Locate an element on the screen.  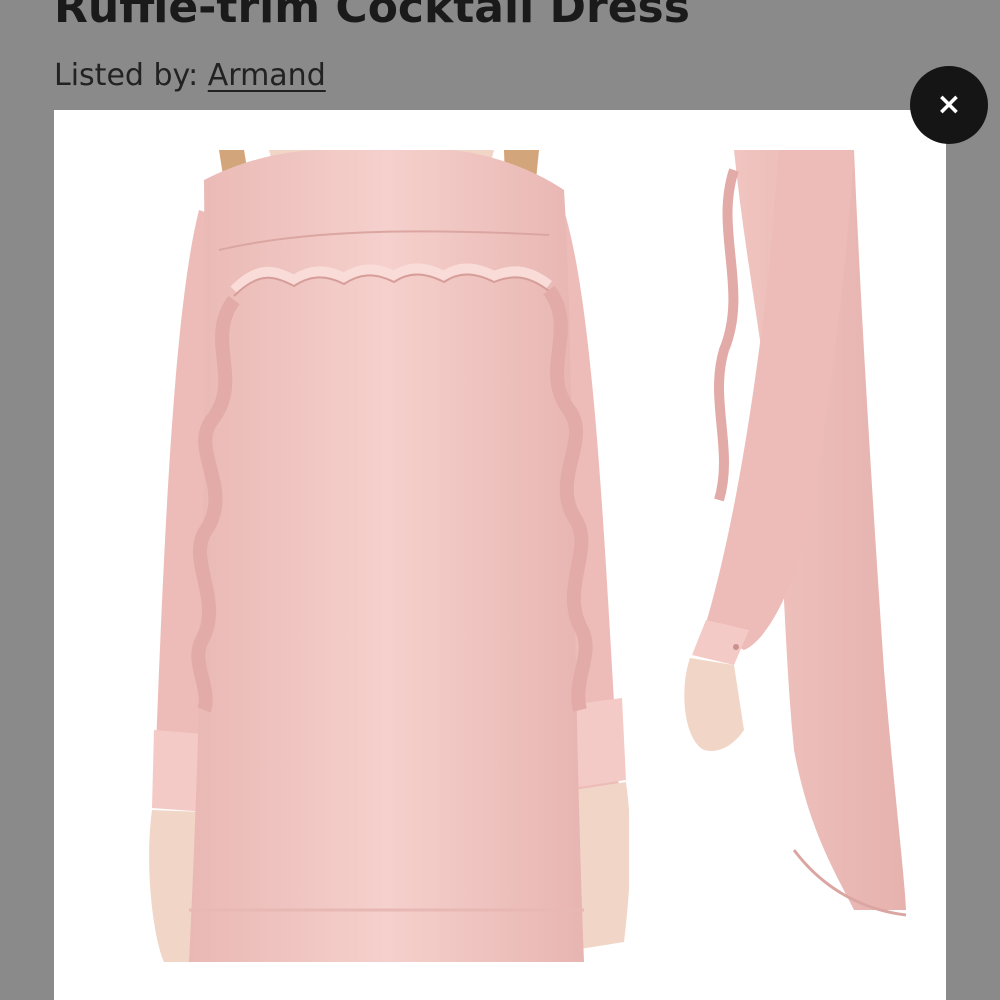
product-title: Ruffle-trim Cocktail Dress is located at coordinates (372, 16).